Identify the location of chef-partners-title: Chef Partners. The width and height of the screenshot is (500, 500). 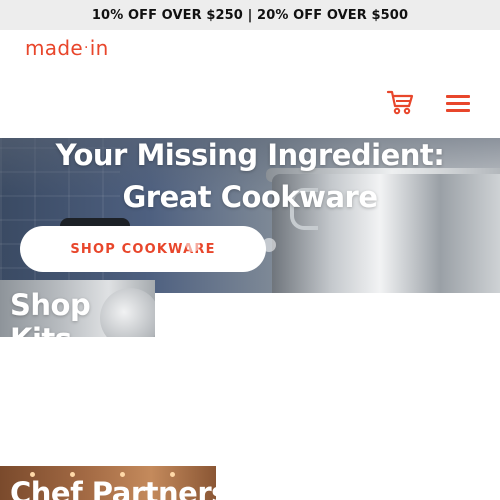
(113, 488).